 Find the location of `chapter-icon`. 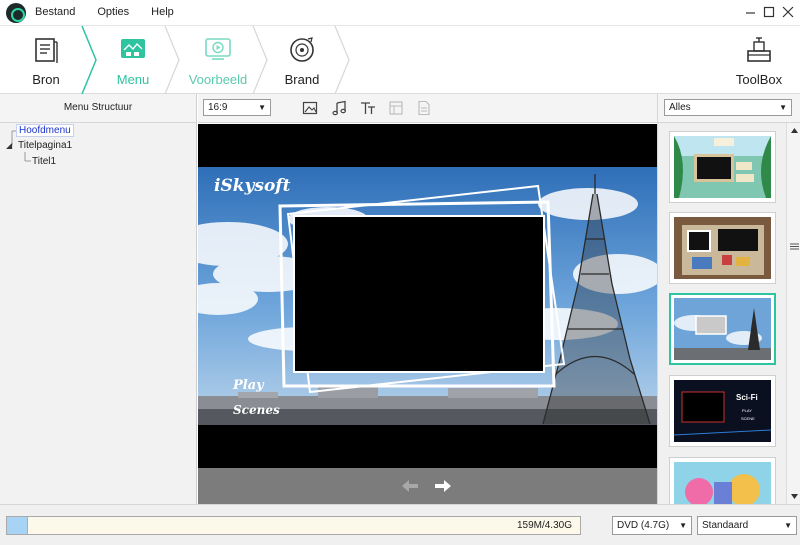

chapter-icon is located at coordinates (424, 108).